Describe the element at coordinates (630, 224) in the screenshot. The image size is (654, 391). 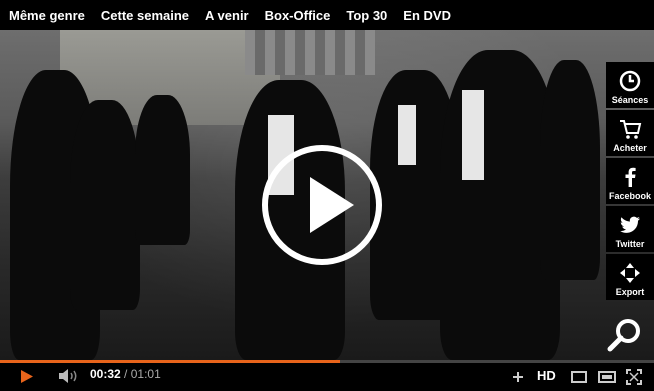
I see `twitter-icon` at that location.